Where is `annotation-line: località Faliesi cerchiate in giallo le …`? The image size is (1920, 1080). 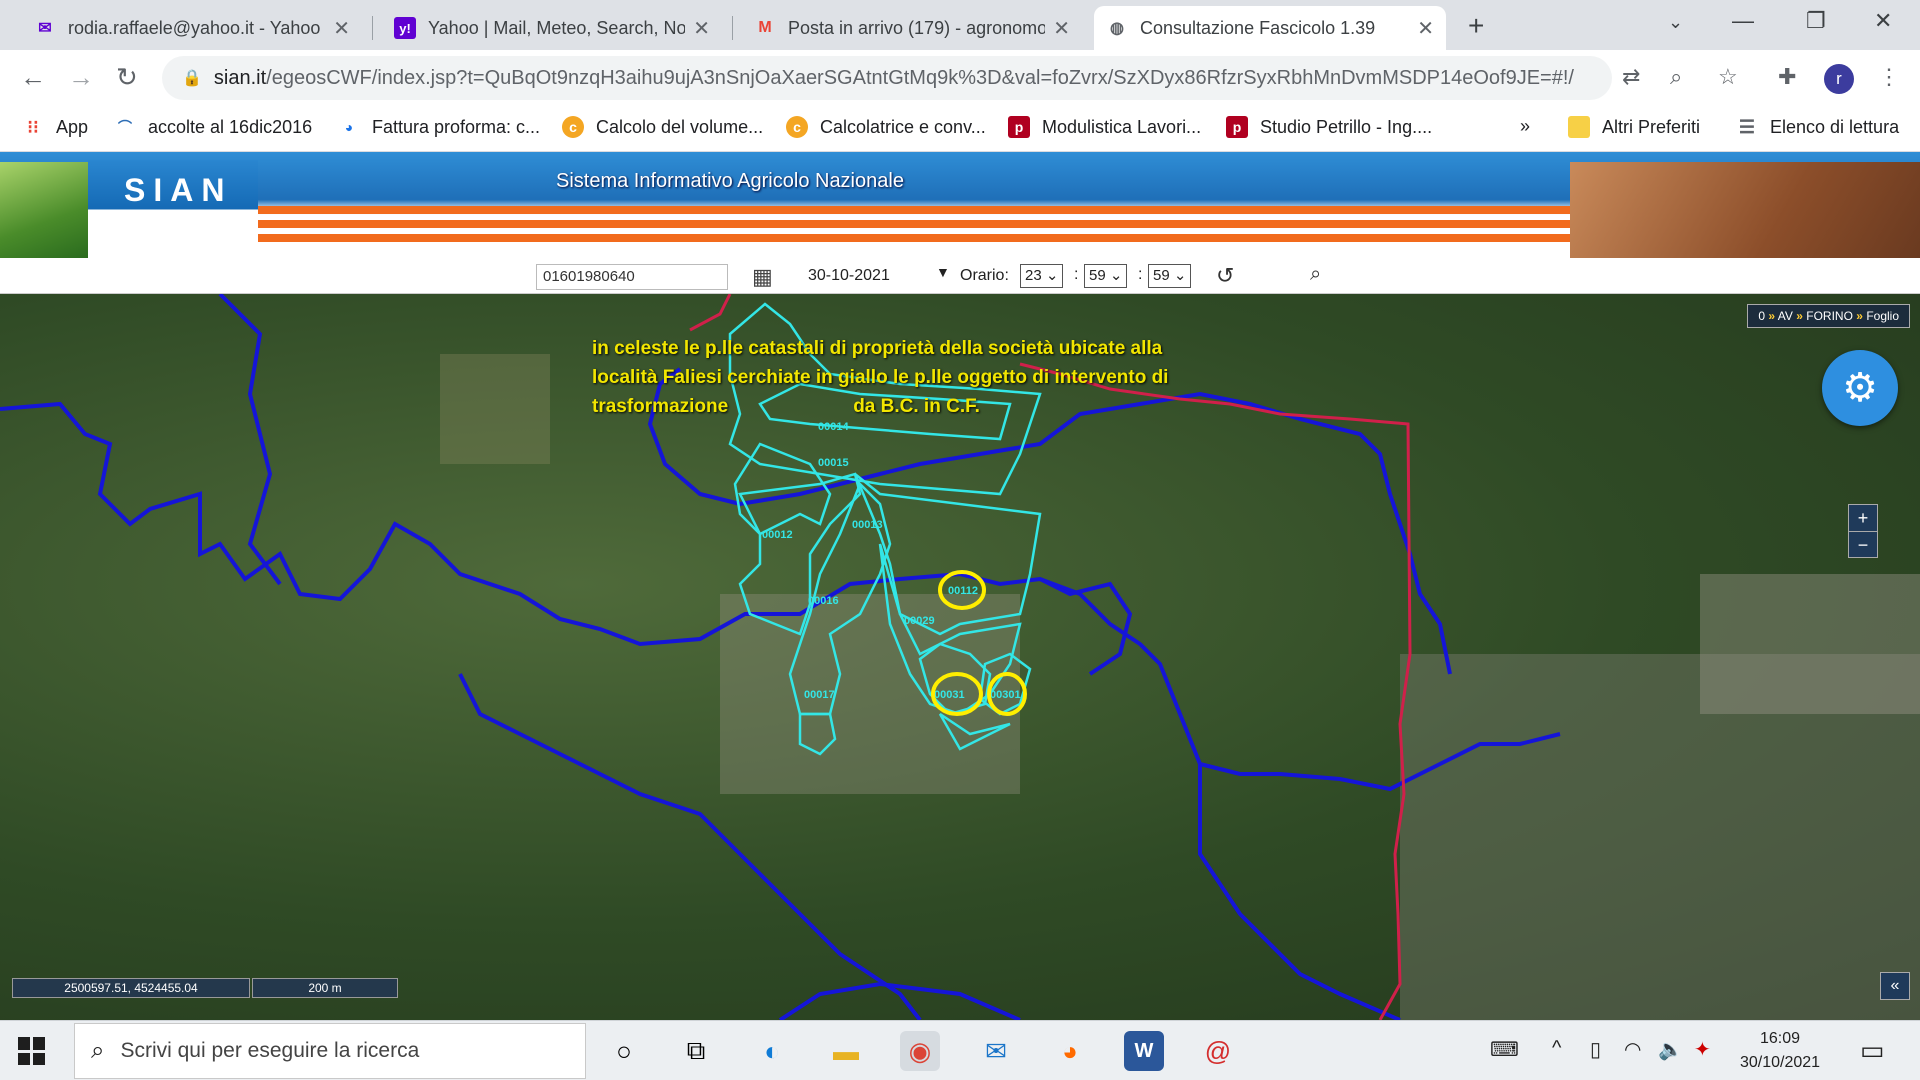 annotation-line: località Faliesi cerchiate in giallo le … is located at coordinates (880, 377).